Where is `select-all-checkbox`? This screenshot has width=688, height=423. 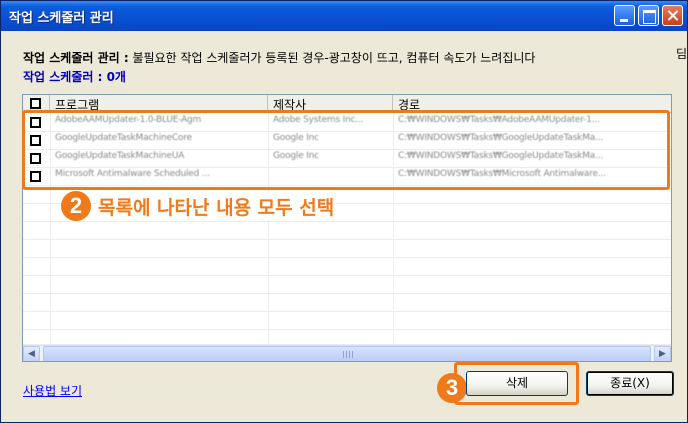 select-all-checkbox is located at coordinates (35, 103).